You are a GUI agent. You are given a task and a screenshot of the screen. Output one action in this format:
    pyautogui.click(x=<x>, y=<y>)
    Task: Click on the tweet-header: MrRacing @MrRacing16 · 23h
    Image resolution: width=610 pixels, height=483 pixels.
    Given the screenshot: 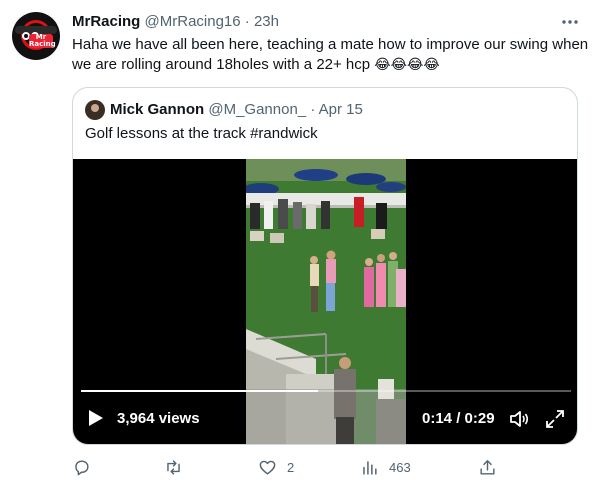 What is the action you would take?
    pyautogui.click(x=175, y=22)
    